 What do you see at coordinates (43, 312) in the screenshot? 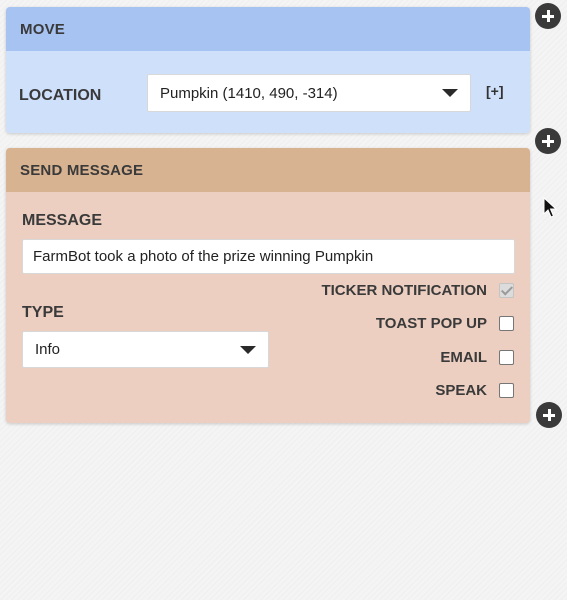
I see `type-label: TYPE` at bounding box center [43, 312].